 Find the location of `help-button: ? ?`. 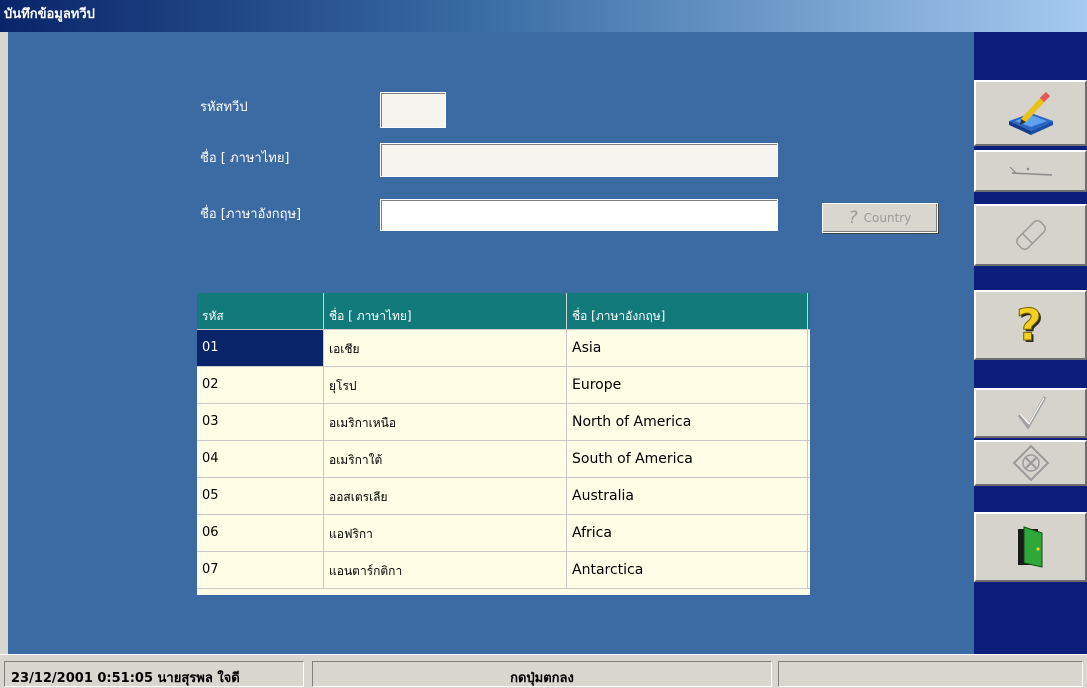

help-button: ? ? is located at coordinates (1030, 325).